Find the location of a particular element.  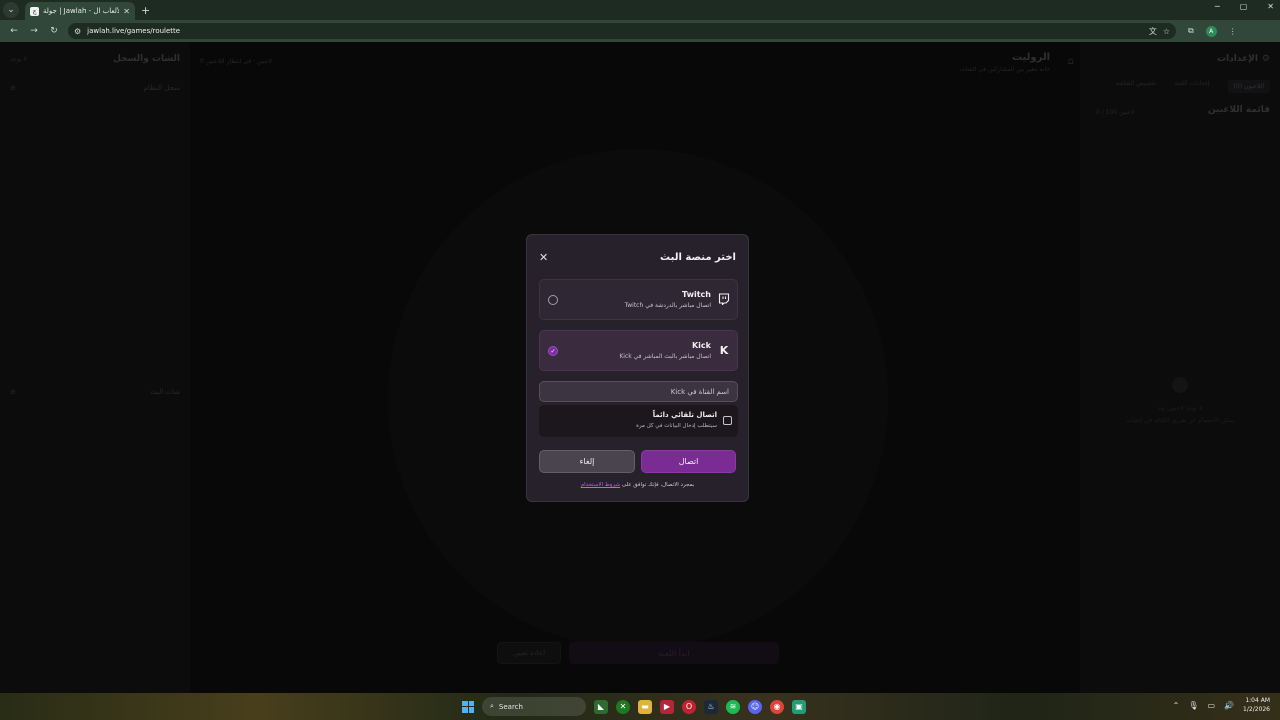

site-info-icon: ⚙ is located at coordinates (77, 31).